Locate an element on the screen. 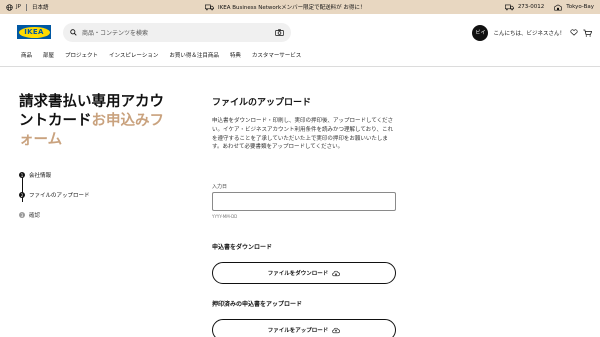 This screenshot has width=600, height=337. download-file-button: ファイルをダウンロード is located at coordinates (304, 273).